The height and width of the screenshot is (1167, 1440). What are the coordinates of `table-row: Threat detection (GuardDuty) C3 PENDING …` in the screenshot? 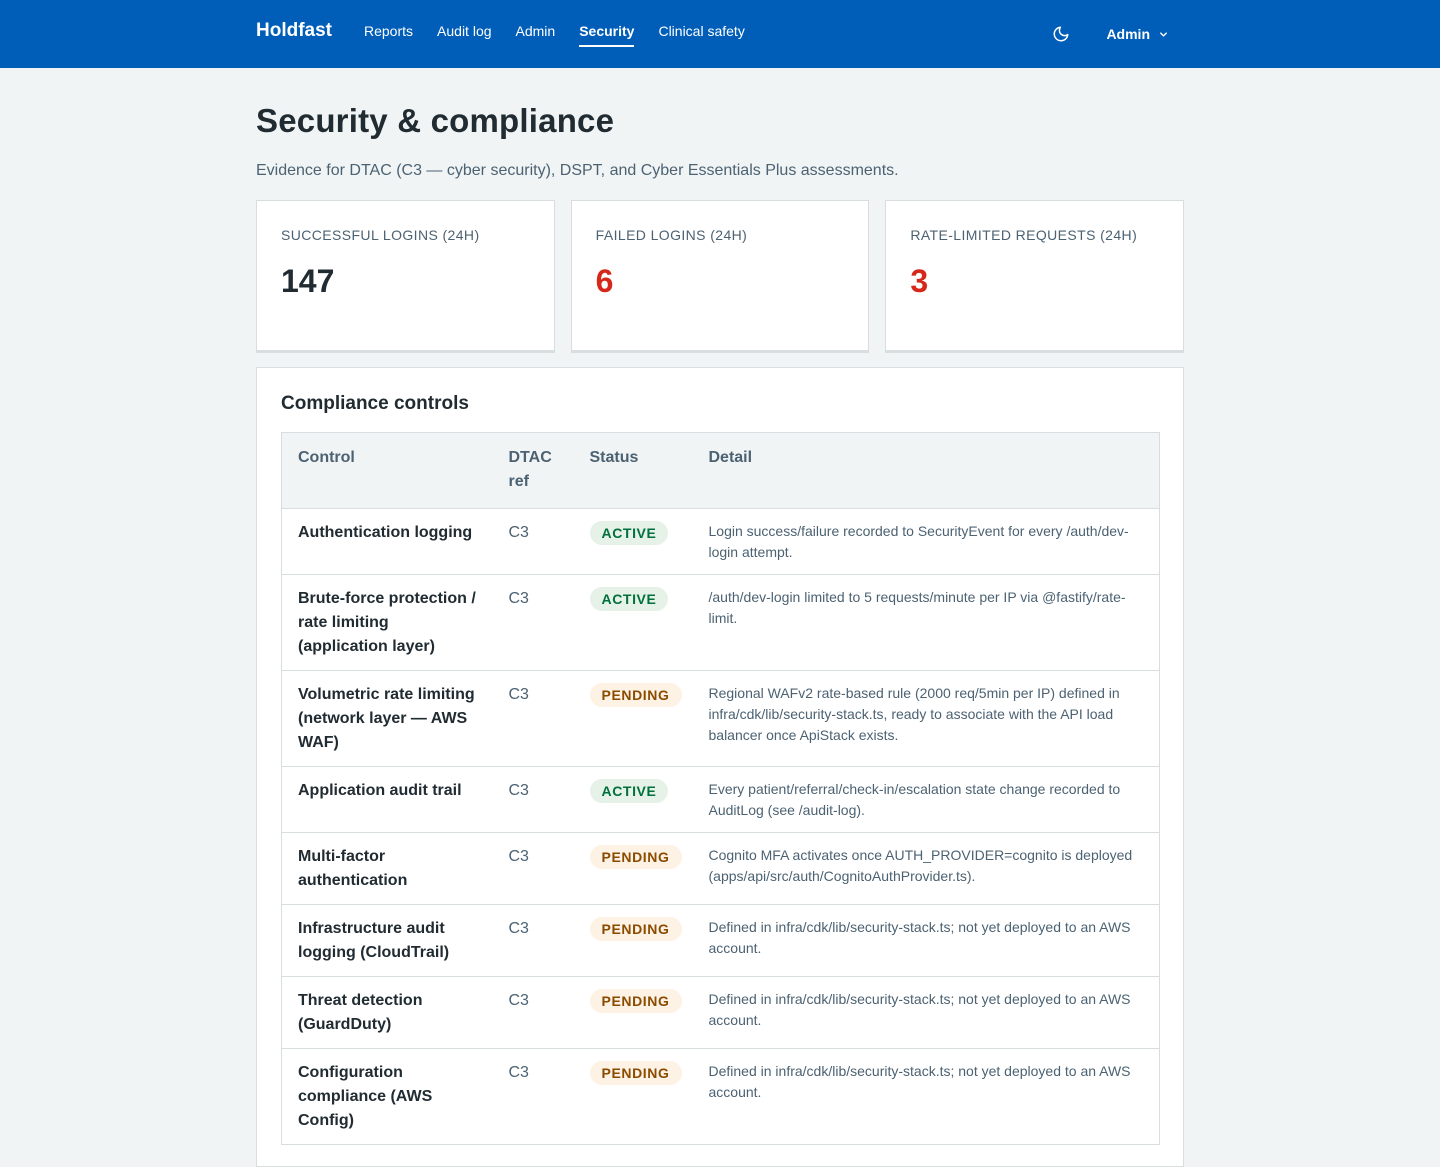 It's located at (720, 1012).